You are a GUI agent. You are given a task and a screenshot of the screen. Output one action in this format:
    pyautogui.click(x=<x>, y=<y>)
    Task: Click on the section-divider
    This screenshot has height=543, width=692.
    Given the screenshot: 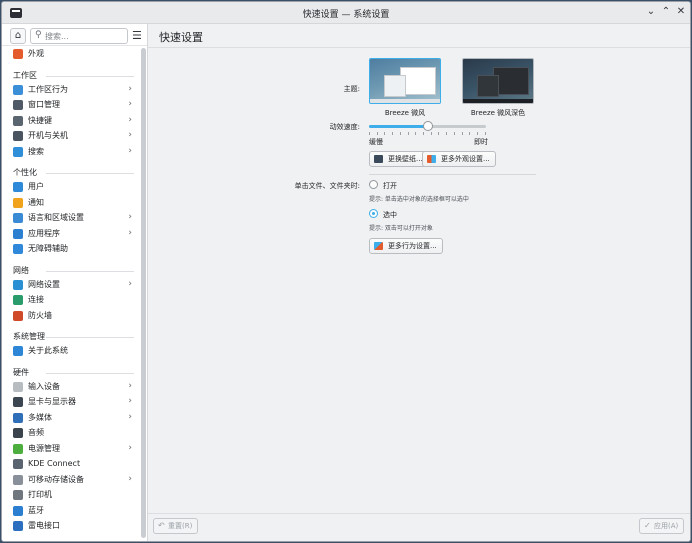 What is the action you would take?
    pyautogui.click(x=452, y=174)
    